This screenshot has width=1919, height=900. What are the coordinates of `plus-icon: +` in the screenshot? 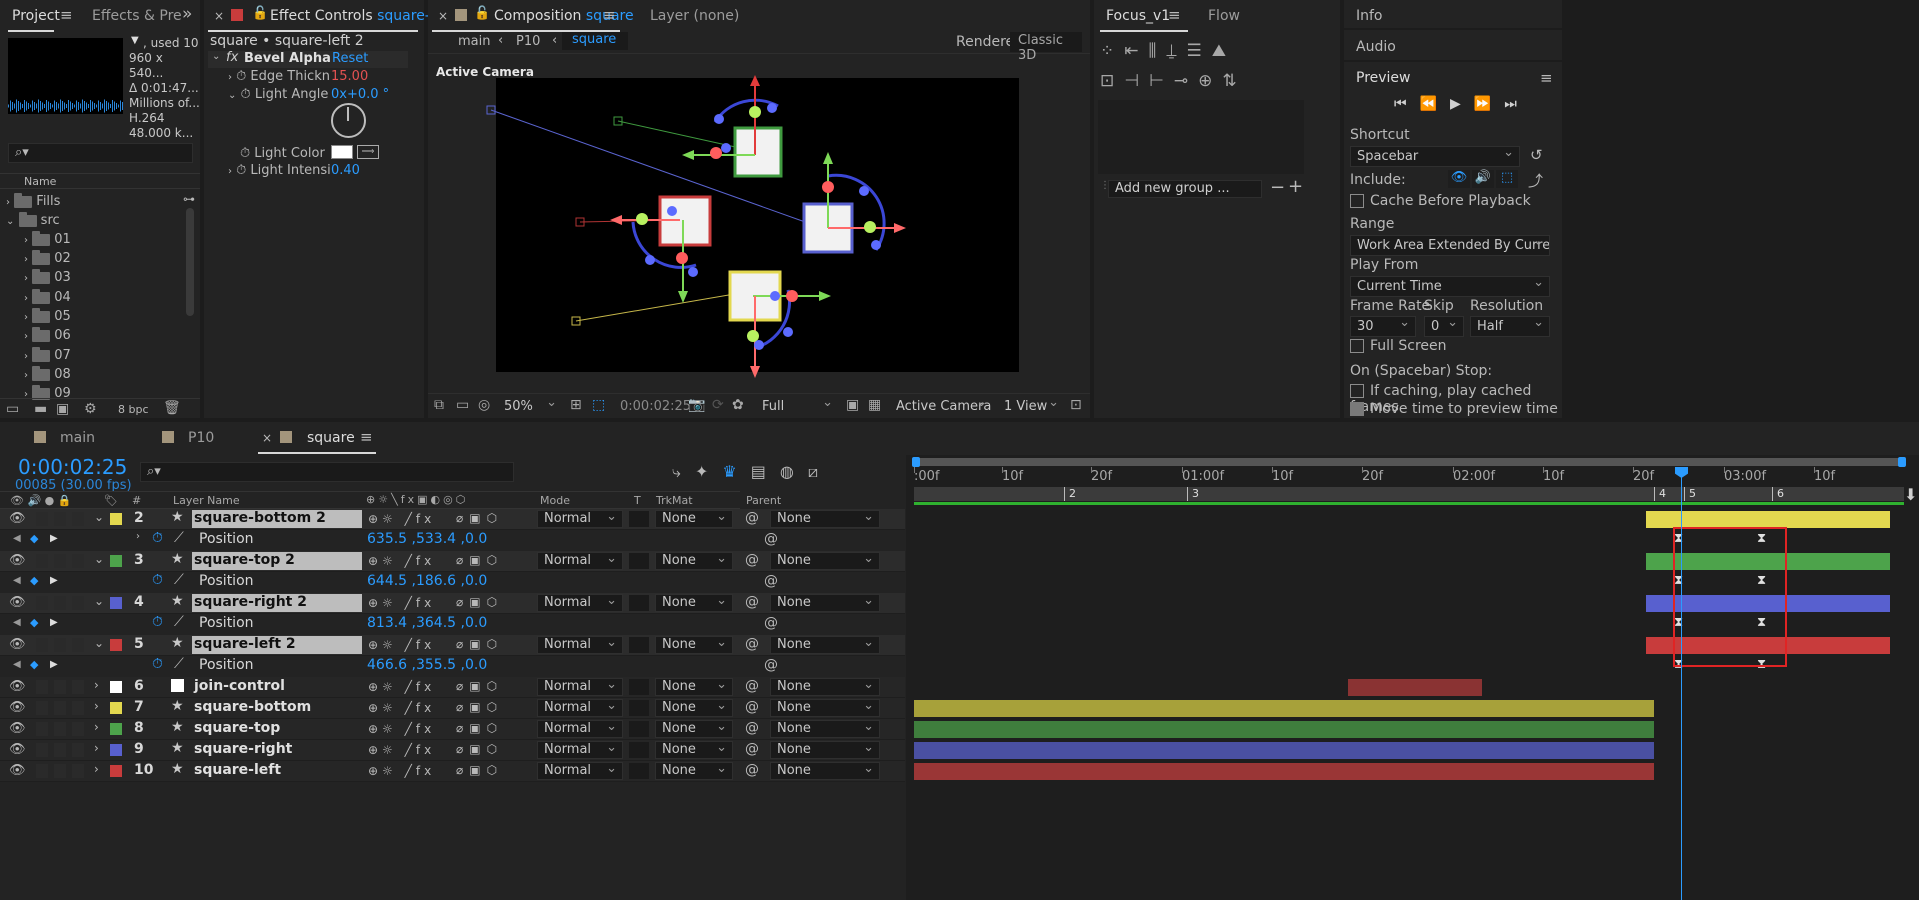 It's located at (1295, 186).